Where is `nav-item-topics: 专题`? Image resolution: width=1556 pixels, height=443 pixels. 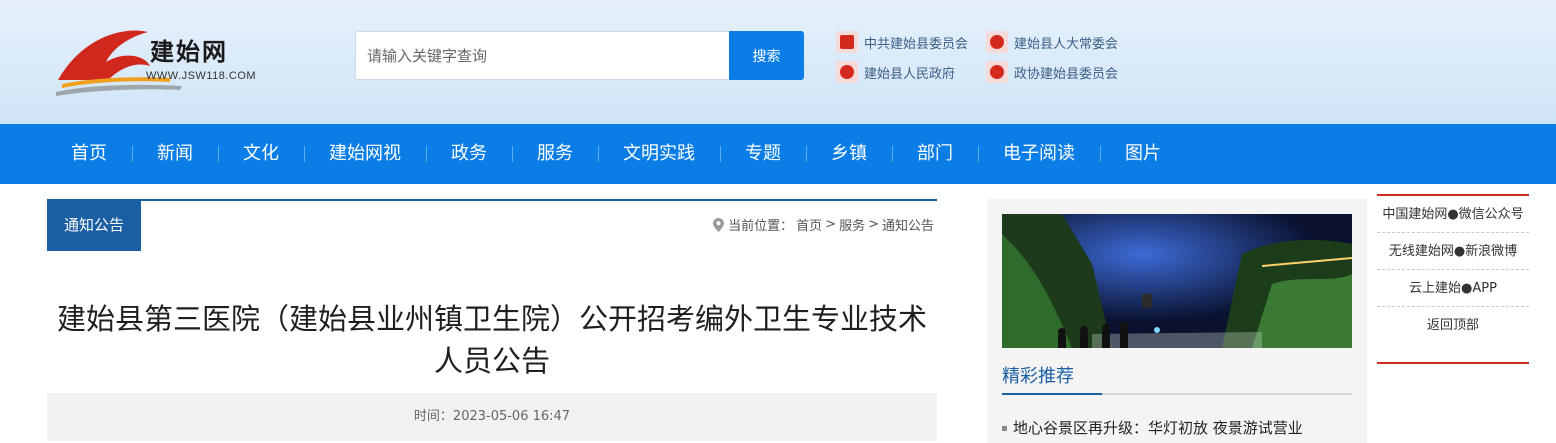
nav-item-topics: 专题 is located at coordinates (763, 154).